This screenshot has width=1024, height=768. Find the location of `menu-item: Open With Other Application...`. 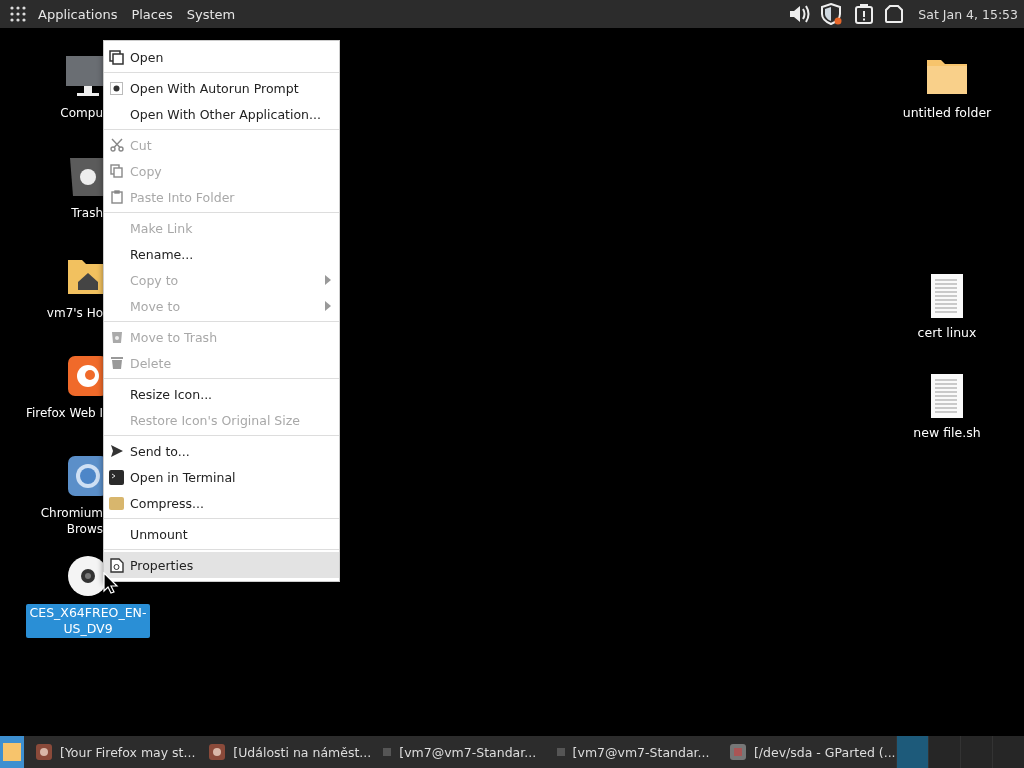

menu-item: Open With Other Application... is located at coordinates (221, 114).